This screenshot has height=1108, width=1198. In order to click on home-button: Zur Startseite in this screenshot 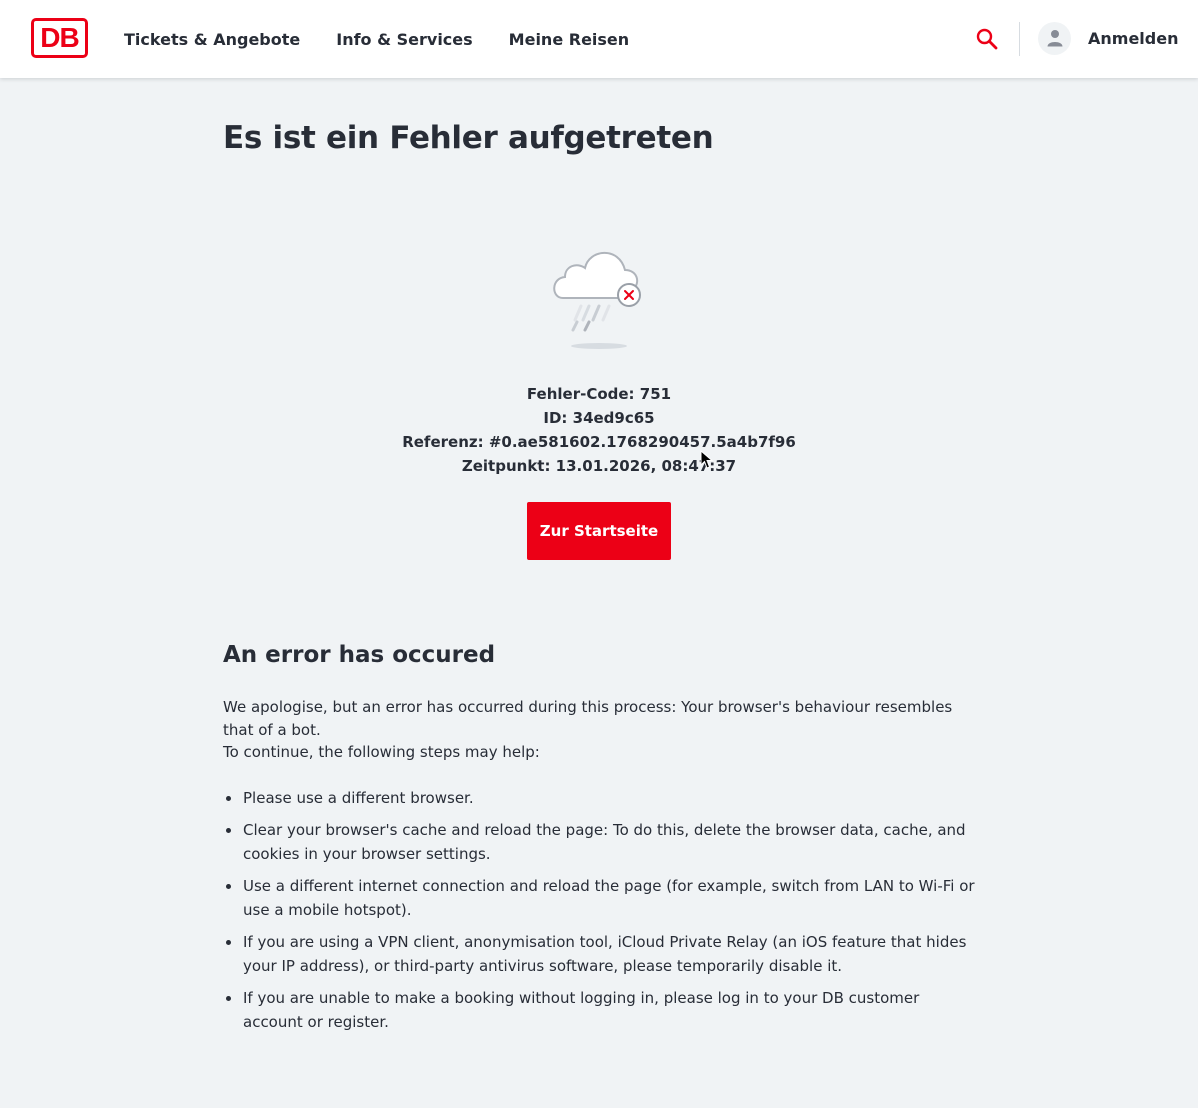, I will do `click(599, 531)`.